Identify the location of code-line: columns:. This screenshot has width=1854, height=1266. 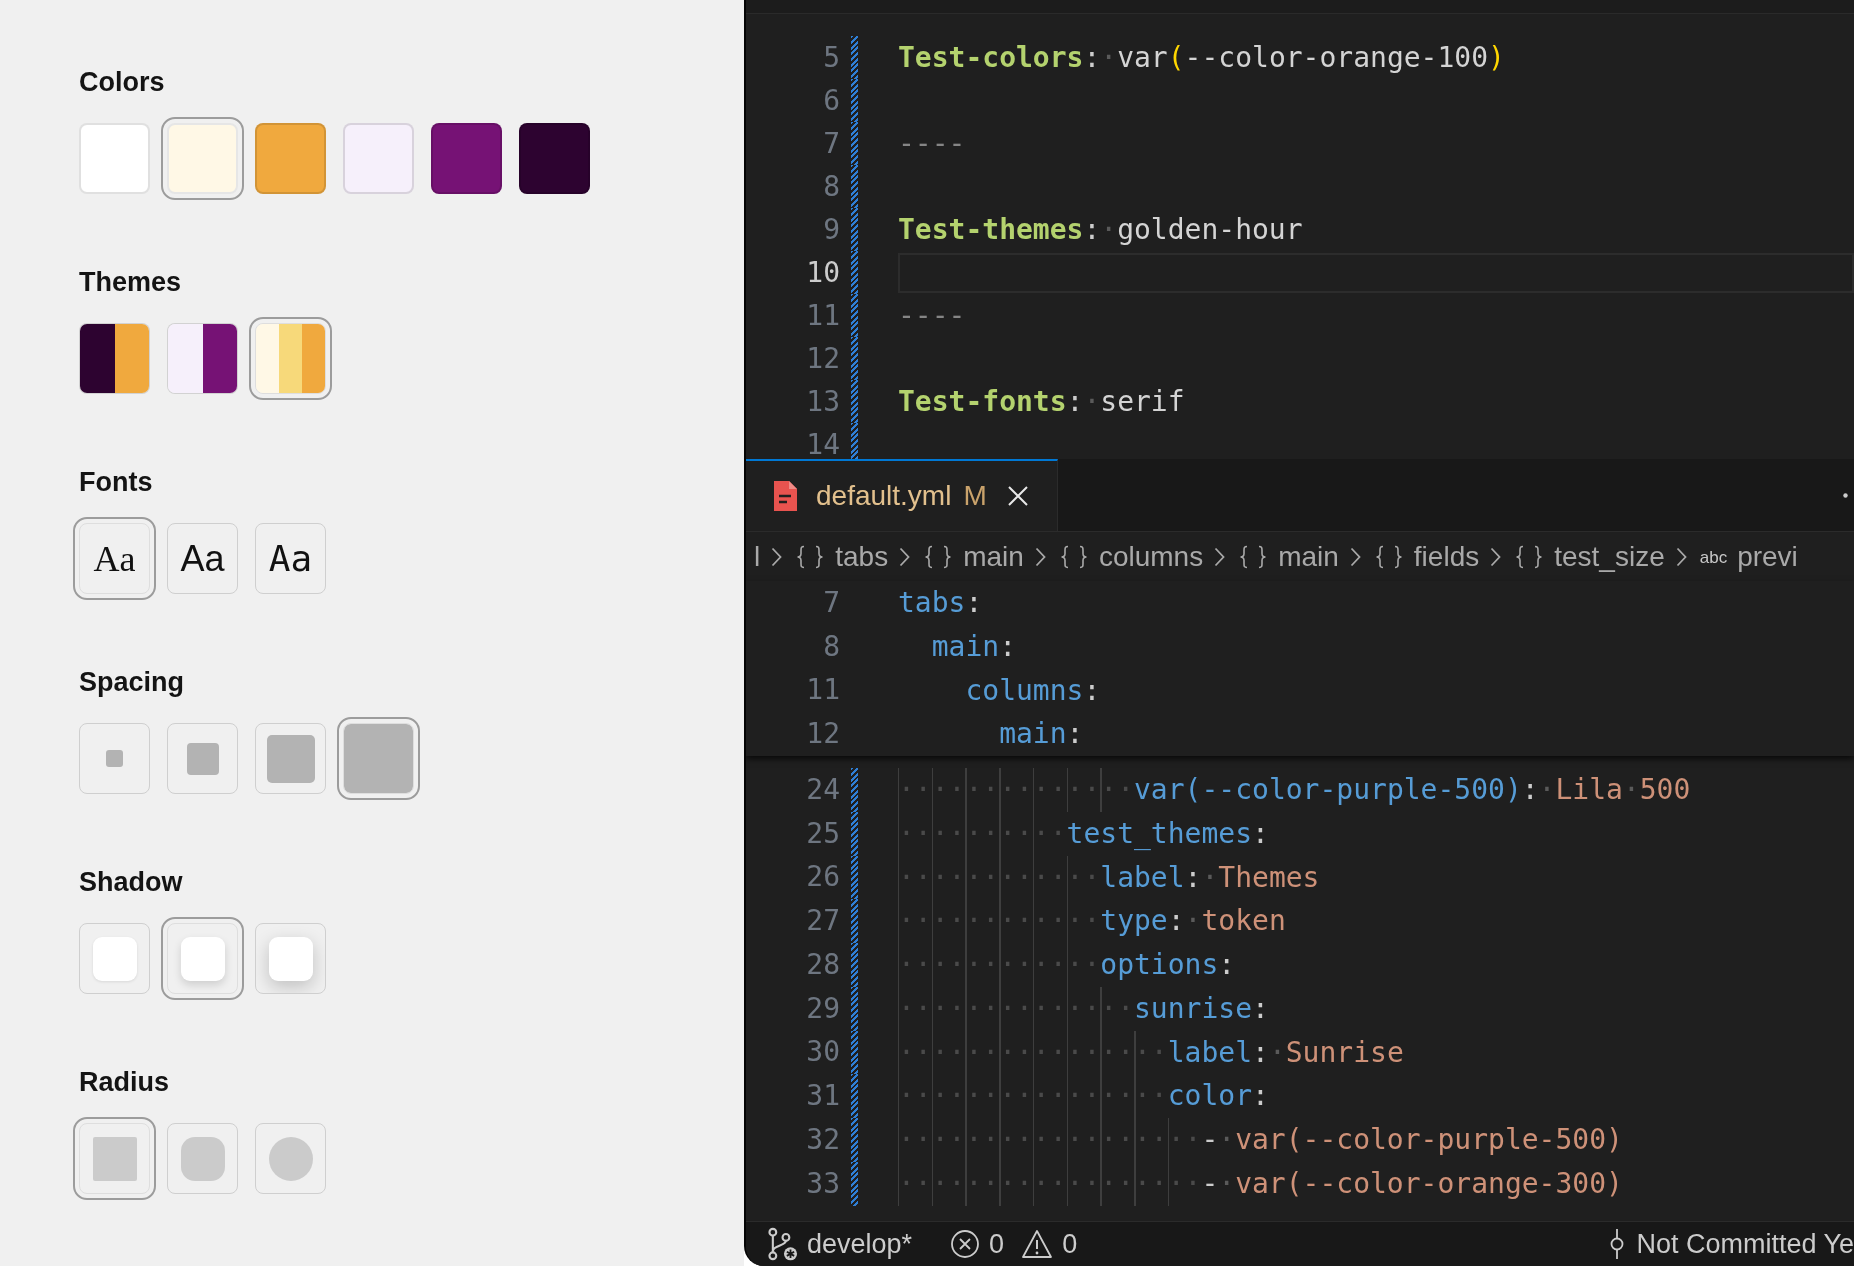
(1033, 690).